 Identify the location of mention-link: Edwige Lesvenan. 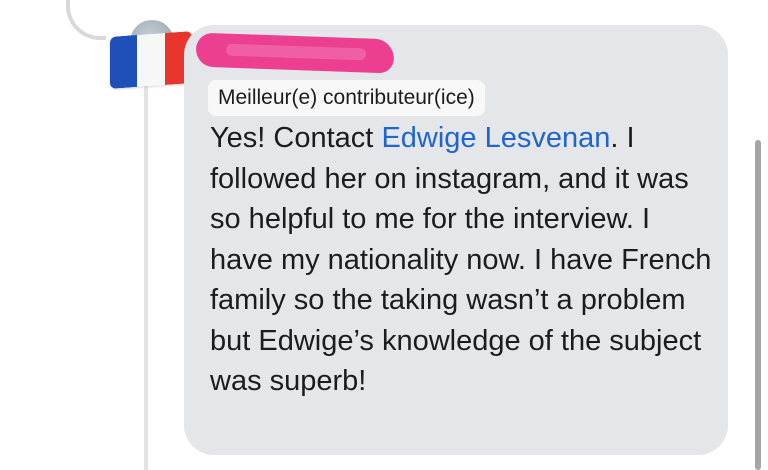
(495, 138).